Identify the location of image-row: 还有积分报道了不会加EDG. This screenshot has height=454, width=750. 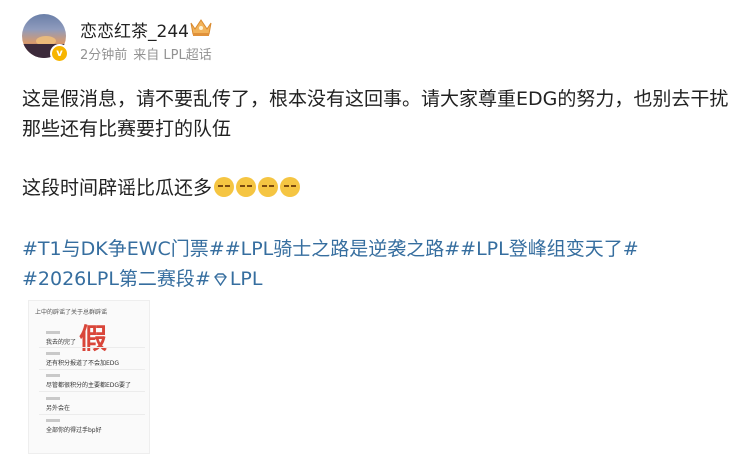
(83, 363).